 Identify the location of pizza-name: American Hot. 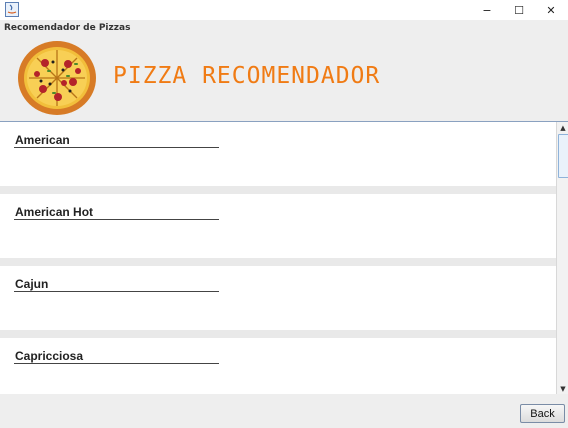
(54, 212).